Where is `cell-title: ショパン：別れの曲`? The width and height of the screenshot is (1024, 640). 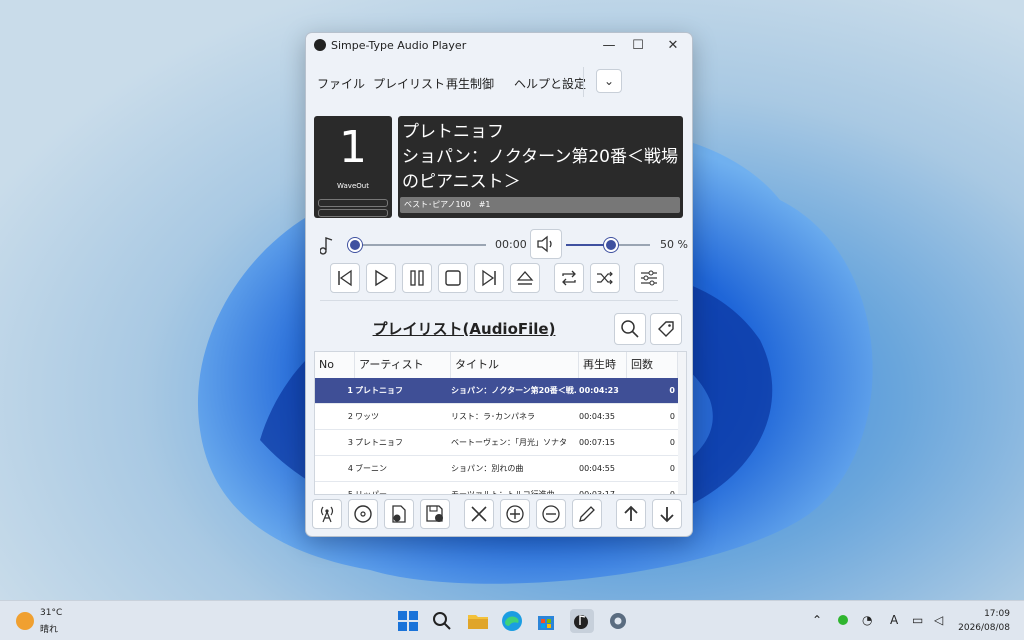 cell-title: ショパン：別れの曲 is located at coordinates (487, 468).